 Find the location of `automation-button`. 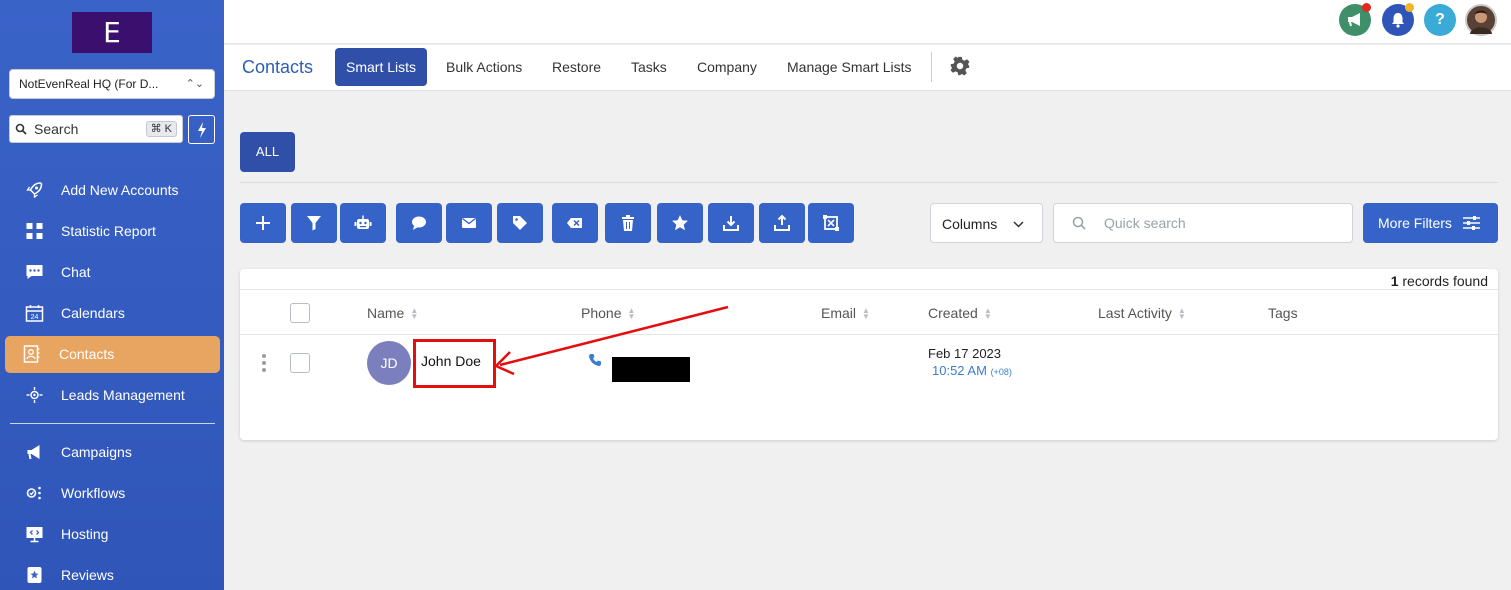

automation-button is located at coordinates (363, 223).